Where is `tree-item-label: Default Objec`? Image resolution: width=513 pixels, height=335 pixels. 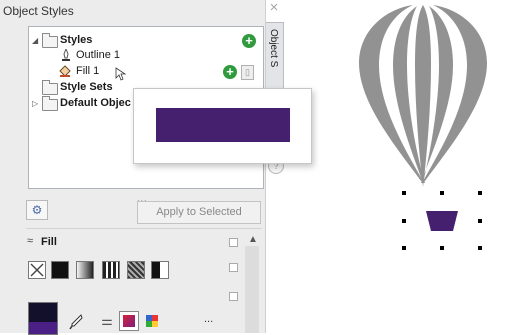
tree-item-label: Default Objec is located at coordinates (95, 103).